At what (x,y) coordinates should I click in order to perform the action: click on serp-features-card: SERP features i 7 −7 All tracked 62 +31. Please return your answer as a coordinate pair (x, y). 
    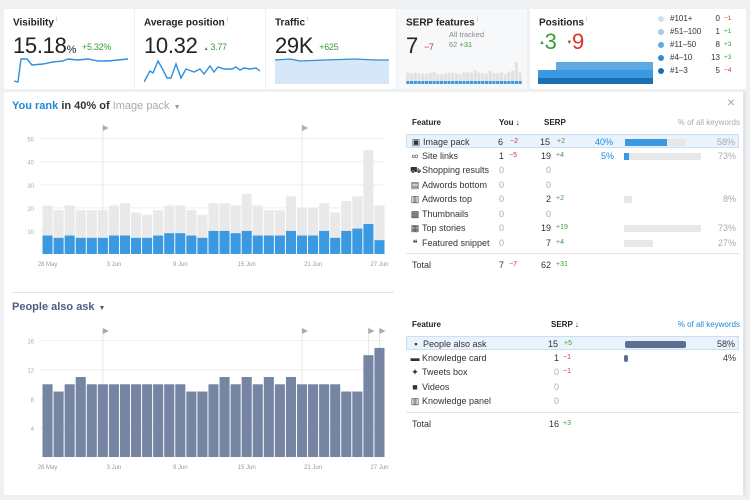
    Looking at the image, I should click on (462, 49).